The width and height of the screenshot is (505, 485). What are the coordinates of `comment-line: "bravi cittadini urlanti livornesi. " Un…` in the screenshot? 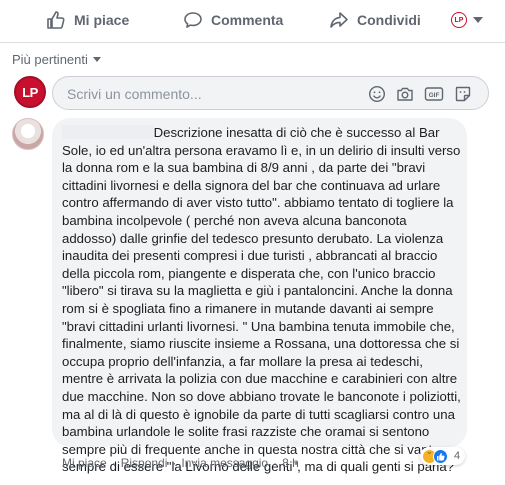 It's located at (258, 326).